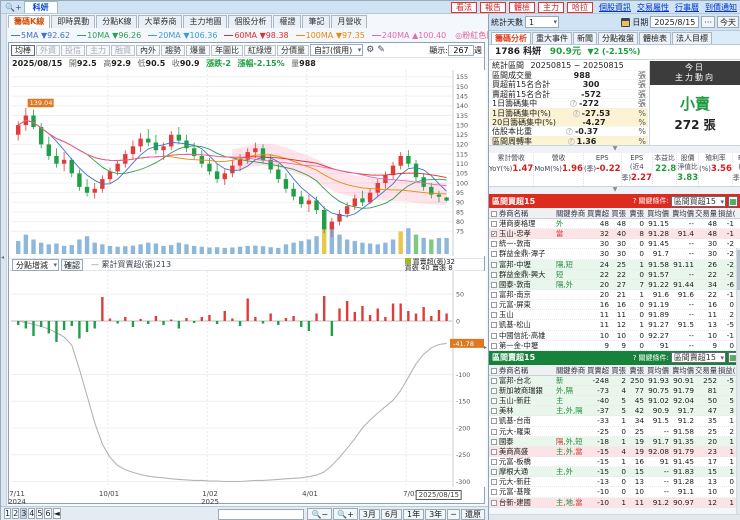 The height and width of the screenshot is (520, 740). I want to click on top-link-行事曆: 行事曆, so click(687, 7).